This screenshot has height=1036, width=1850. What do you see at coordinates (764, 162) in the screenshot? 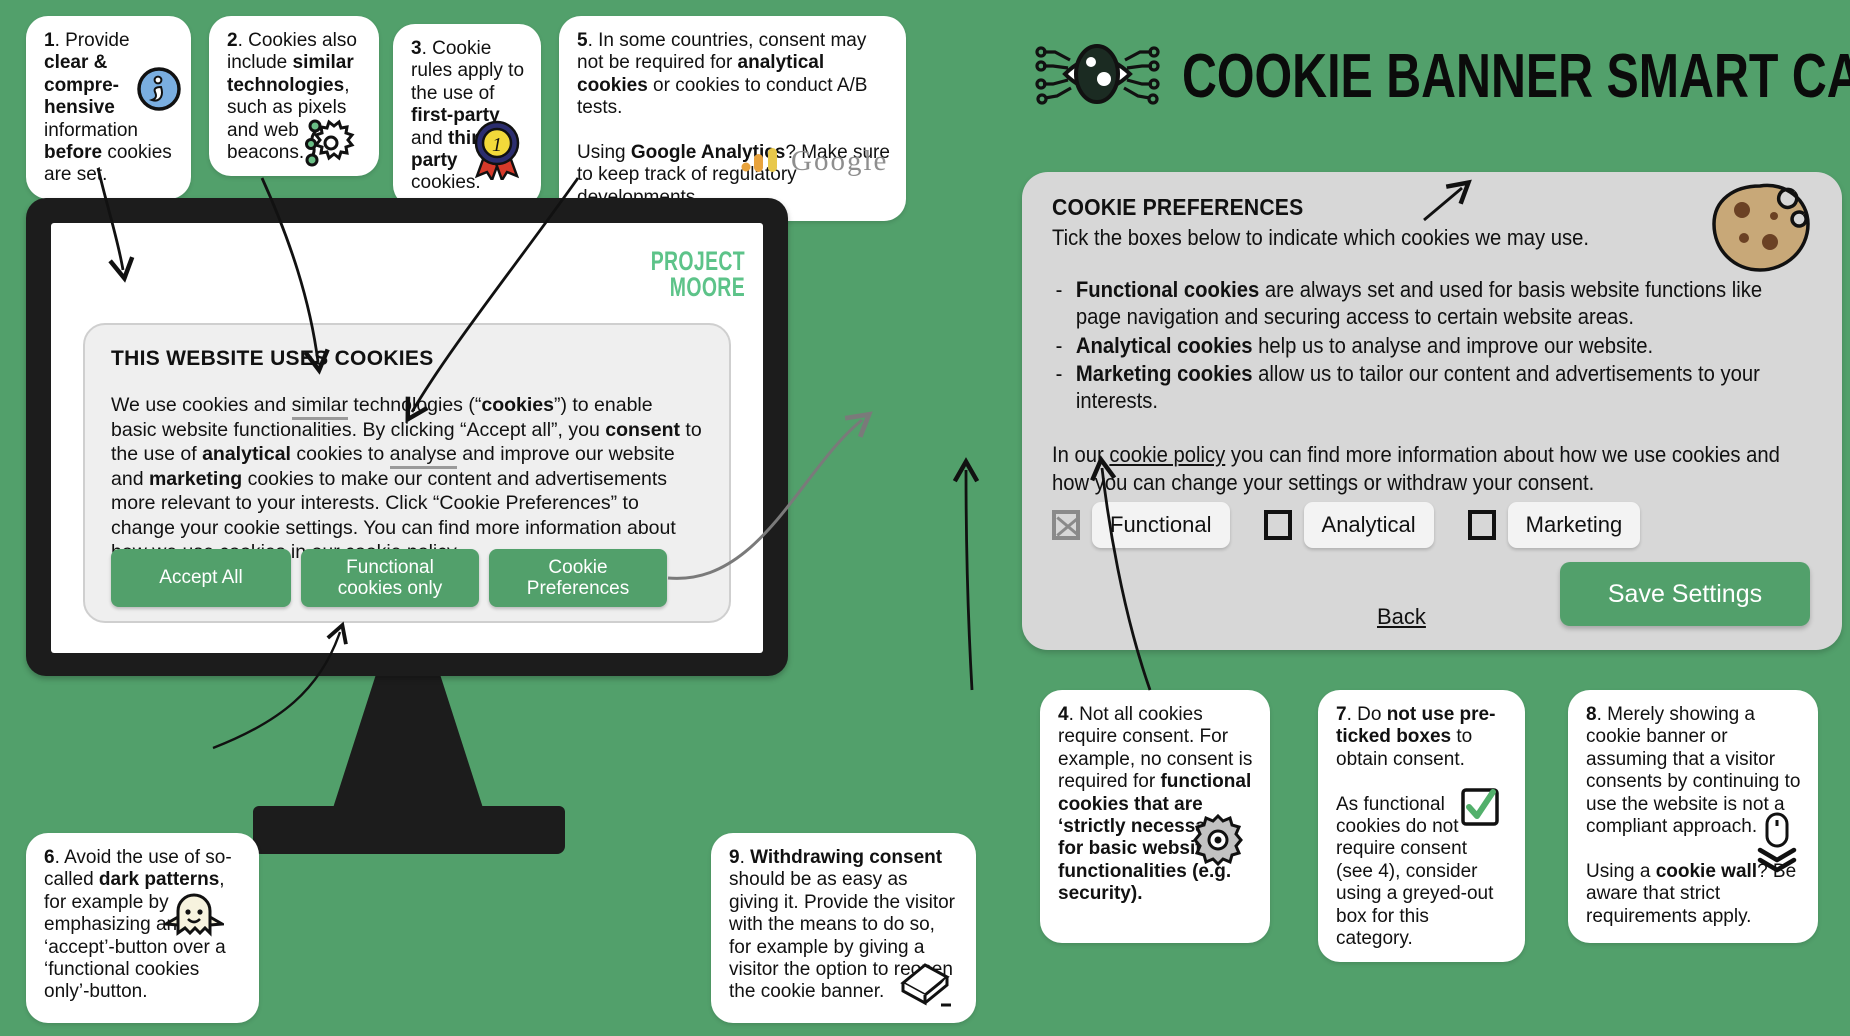
I see `google-analytics-logo` at bounding box center [764, 162].